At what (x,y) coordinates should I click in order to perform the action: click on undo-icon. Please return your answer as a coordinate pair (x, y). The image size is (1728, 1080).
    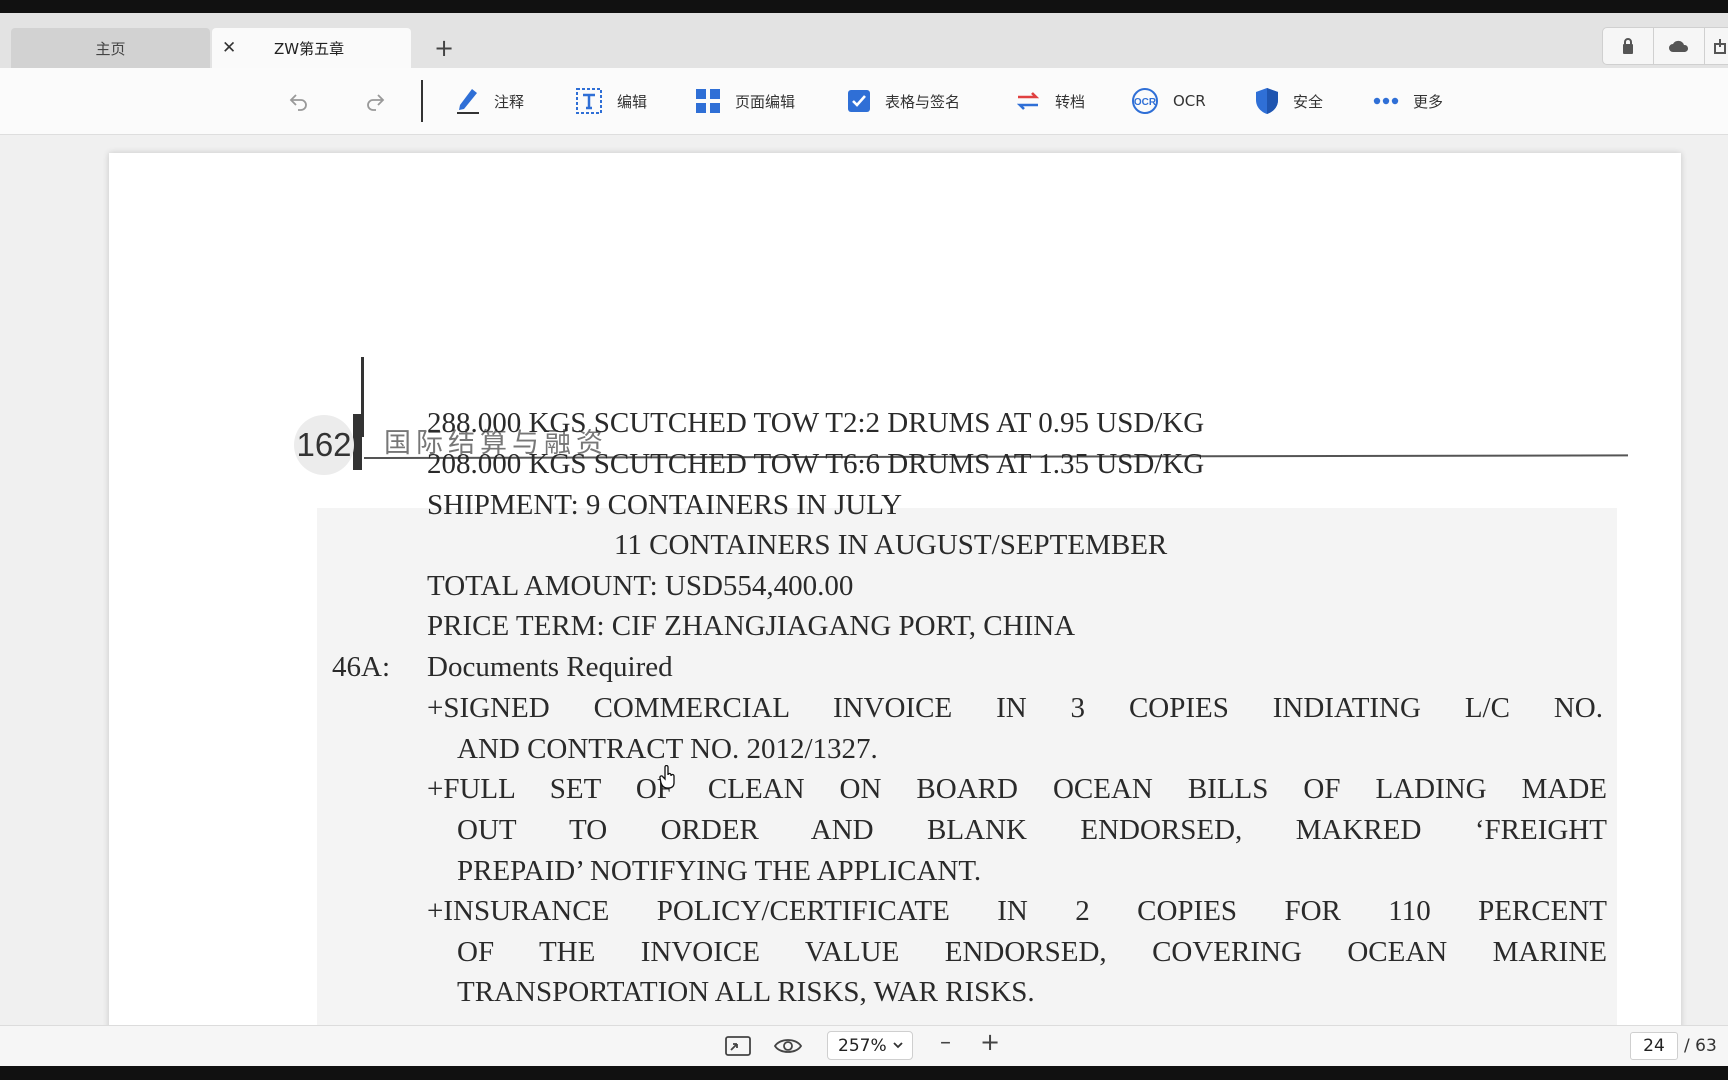
    Looking at the image, I should click on (298, 102).